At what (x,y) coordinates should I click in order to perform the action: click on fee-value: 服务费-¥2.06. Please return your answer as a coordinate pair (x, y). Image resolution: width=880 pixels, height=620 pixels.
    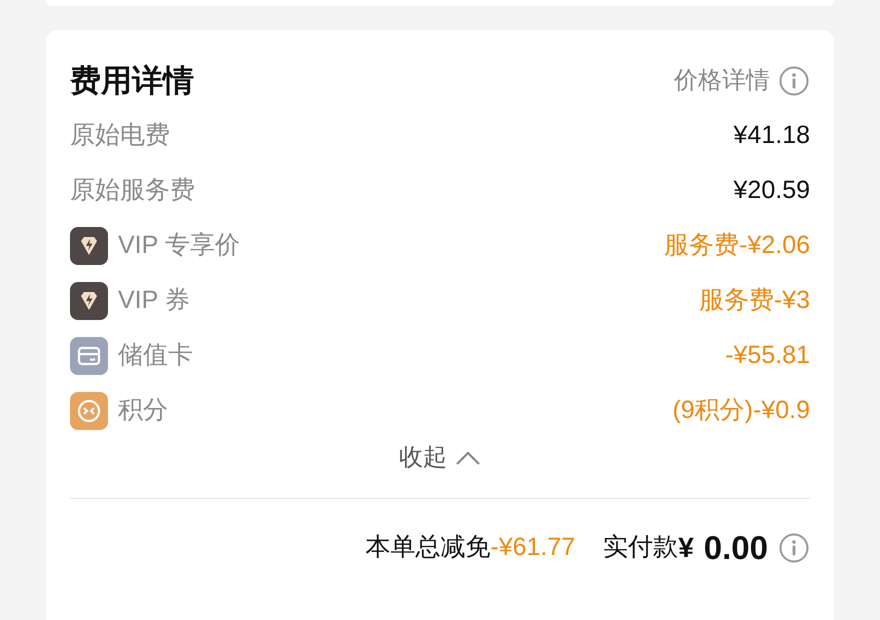
    Looking at the image, I should click on (737, 245).